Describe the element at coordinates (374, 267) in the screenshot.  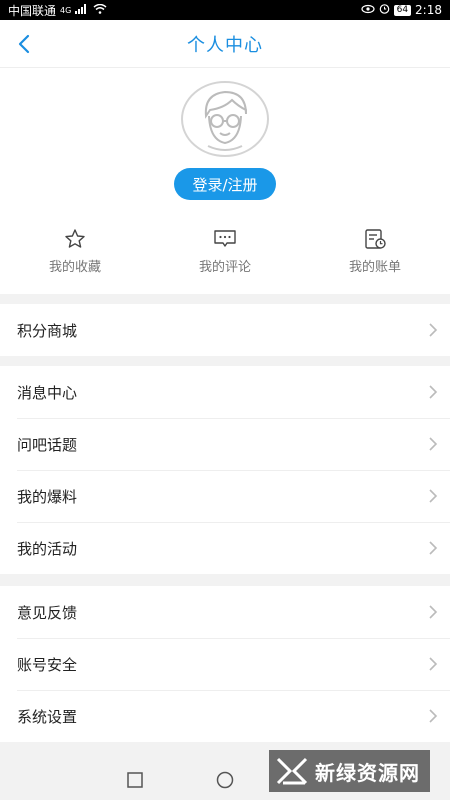
I see `quick-link-label: 我的账单` at that location.